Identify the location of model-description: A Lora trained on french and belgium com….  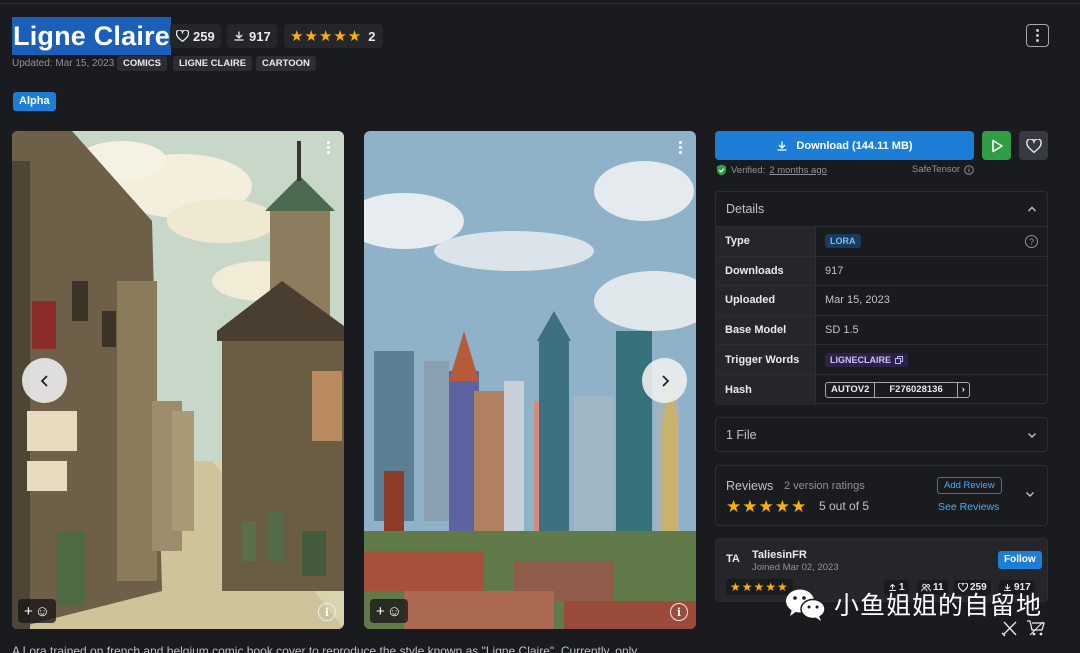
(325, 648).